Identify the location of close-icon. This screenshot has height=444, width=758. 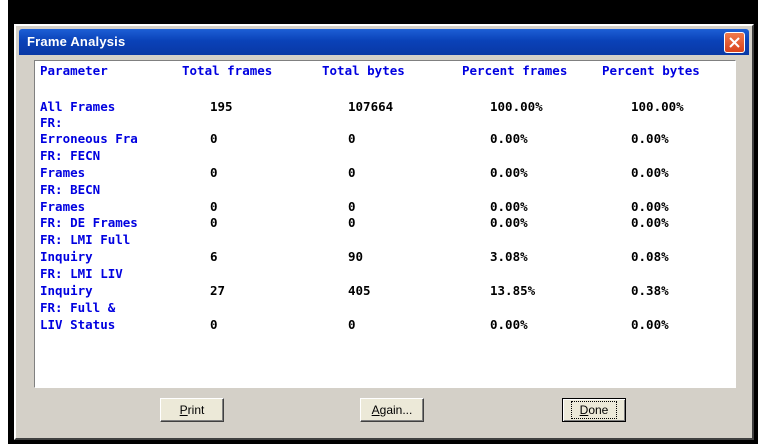
(734, 42).